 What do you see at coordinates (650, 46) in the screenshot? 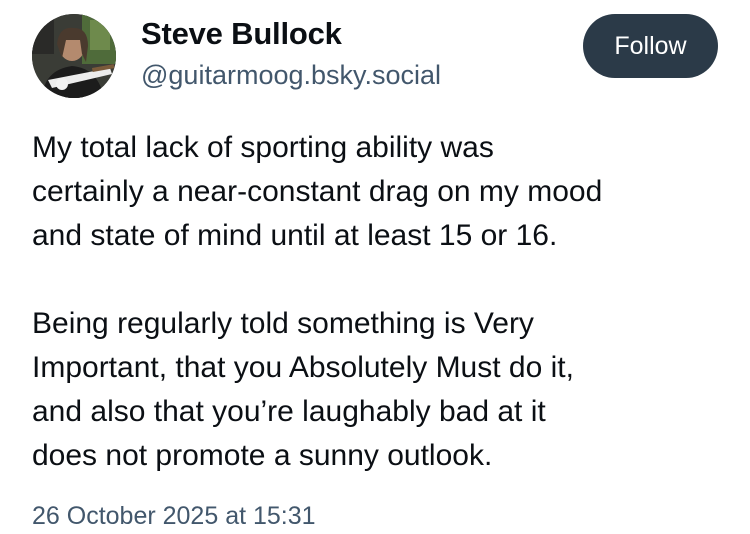
I see `follow-button: Follow` at bounding box center [650, 46].